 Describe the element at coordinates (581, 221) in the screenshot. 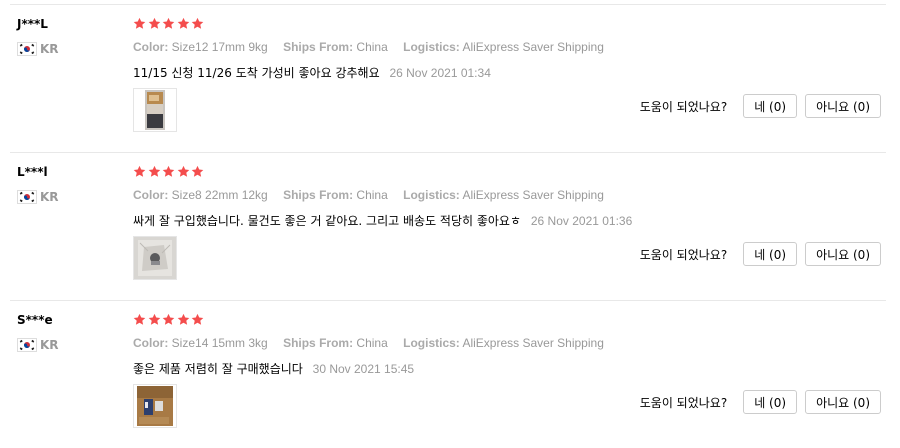

I see `review-date: 26 Nov 2021 01:36` at that location.